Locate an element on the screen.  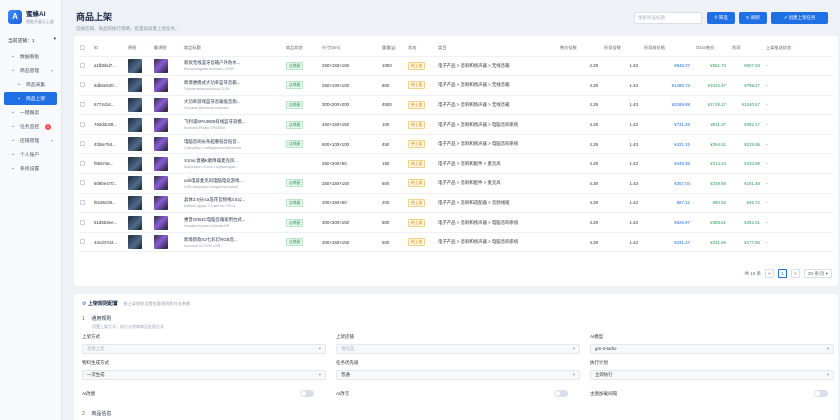
shop-selector: 当前店铺：1 ▾ is located at coordinates (32, 40).